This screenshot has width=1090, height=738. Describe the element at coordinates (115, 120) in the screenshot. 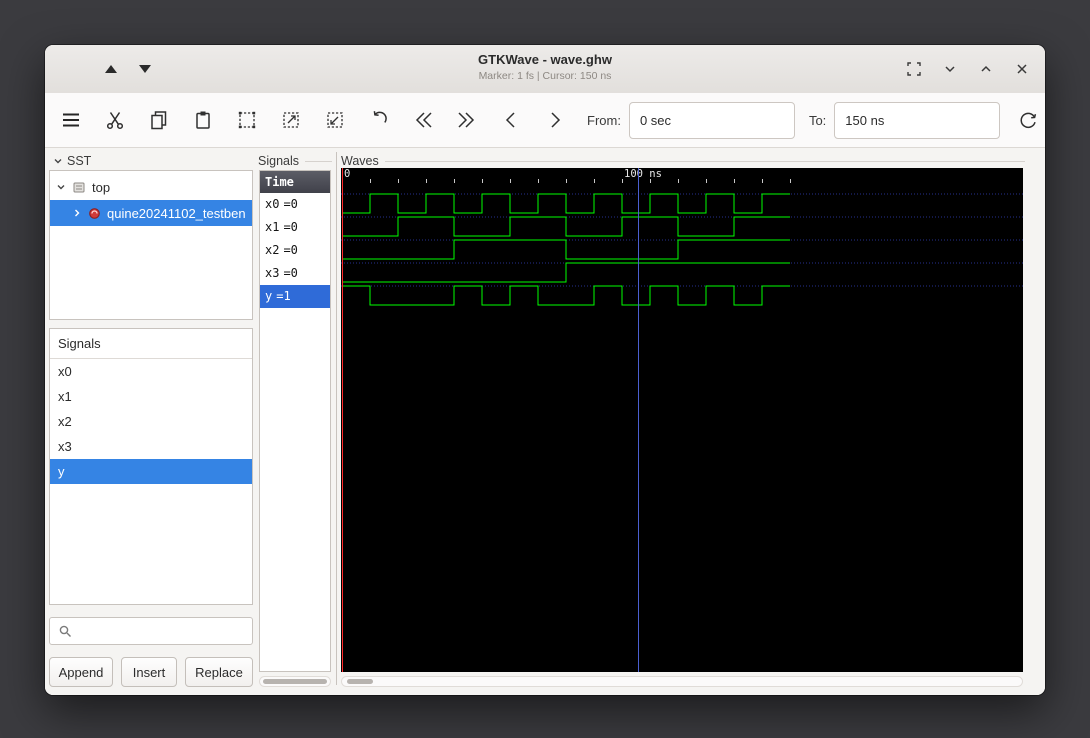

I see `cut-icon` at that location.